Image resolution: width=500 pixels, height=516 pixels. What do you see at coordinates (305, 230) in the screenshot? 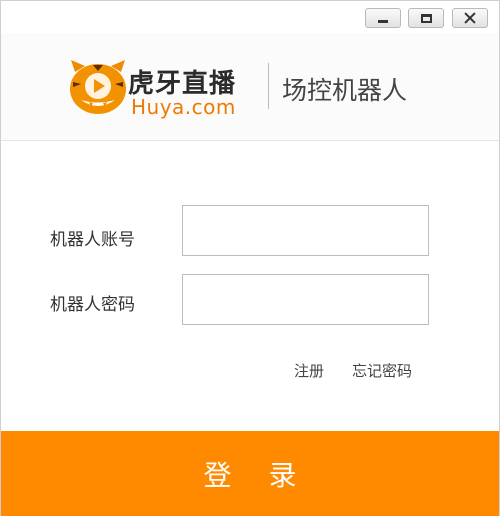
I see `account-input` at bounding box center [305, 230].